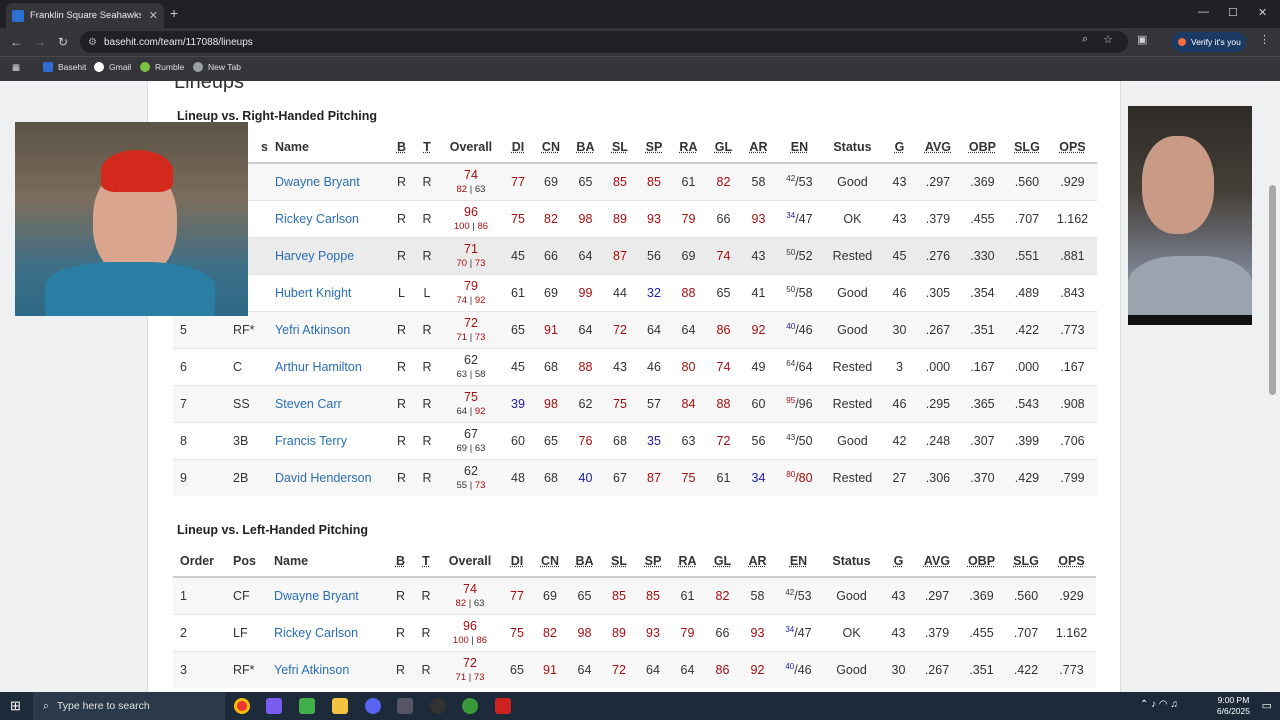 The width and height of the screenshot is (1280, 720). What do you see at coordinates (242, 706) in the screenshot?
I see `chrome-icon` at bounding box center [242, 706].